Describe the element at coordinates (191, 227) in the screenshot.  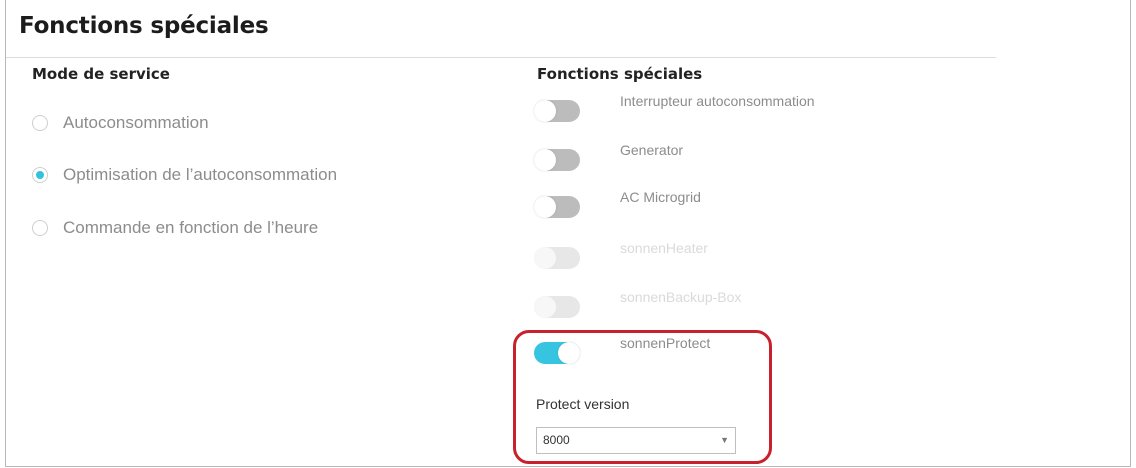
I see `radio-label: Commande en fonction de l’heure` at that location.